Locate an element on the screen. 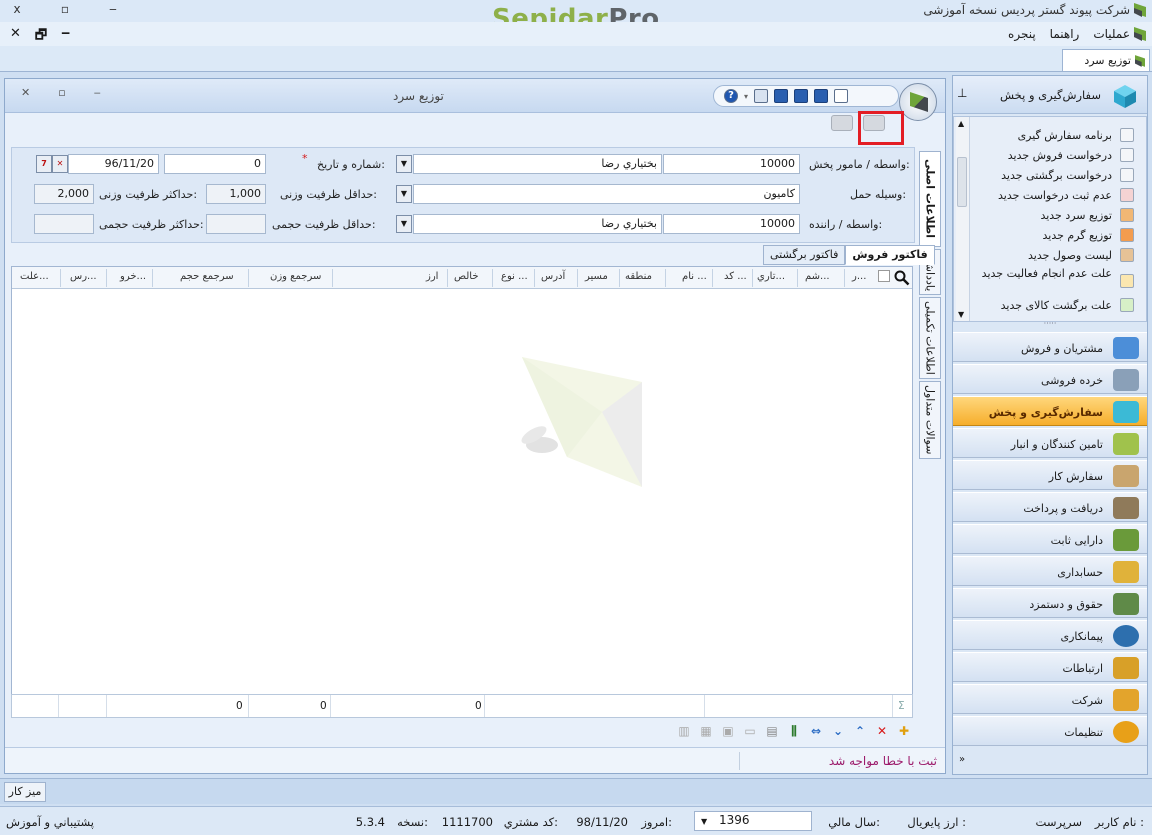 The width and height of the screenshot is (1152, 835). module-customers-sales: مشتریان و فروش is located at coordinates (1050, 347).